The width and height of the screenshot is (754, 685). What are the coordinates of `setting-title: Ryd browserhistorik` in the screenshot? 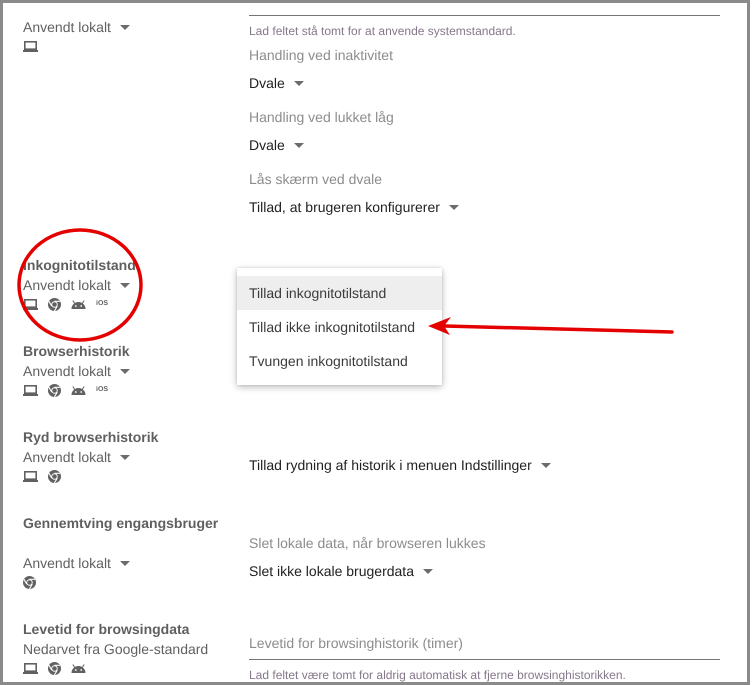 It's located at (90, 437).